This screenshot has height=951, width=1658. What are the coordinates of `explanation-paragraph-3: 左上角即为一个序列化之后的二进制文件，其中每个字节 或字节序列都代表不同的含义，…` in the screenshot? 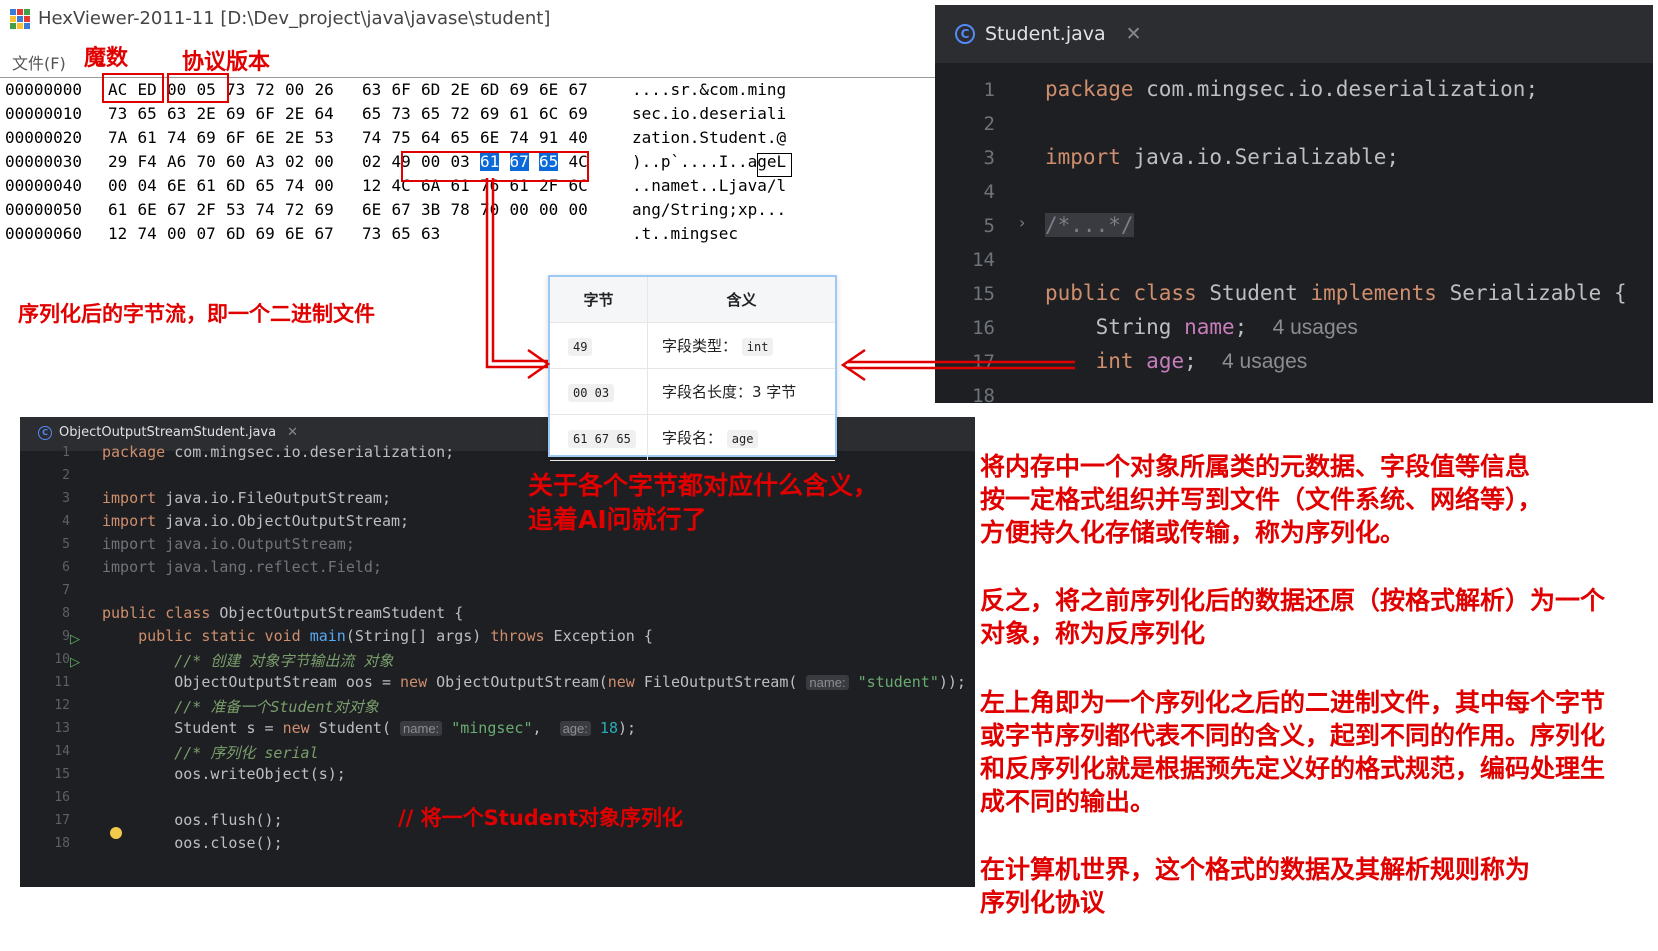 It's located at (1312, 752).